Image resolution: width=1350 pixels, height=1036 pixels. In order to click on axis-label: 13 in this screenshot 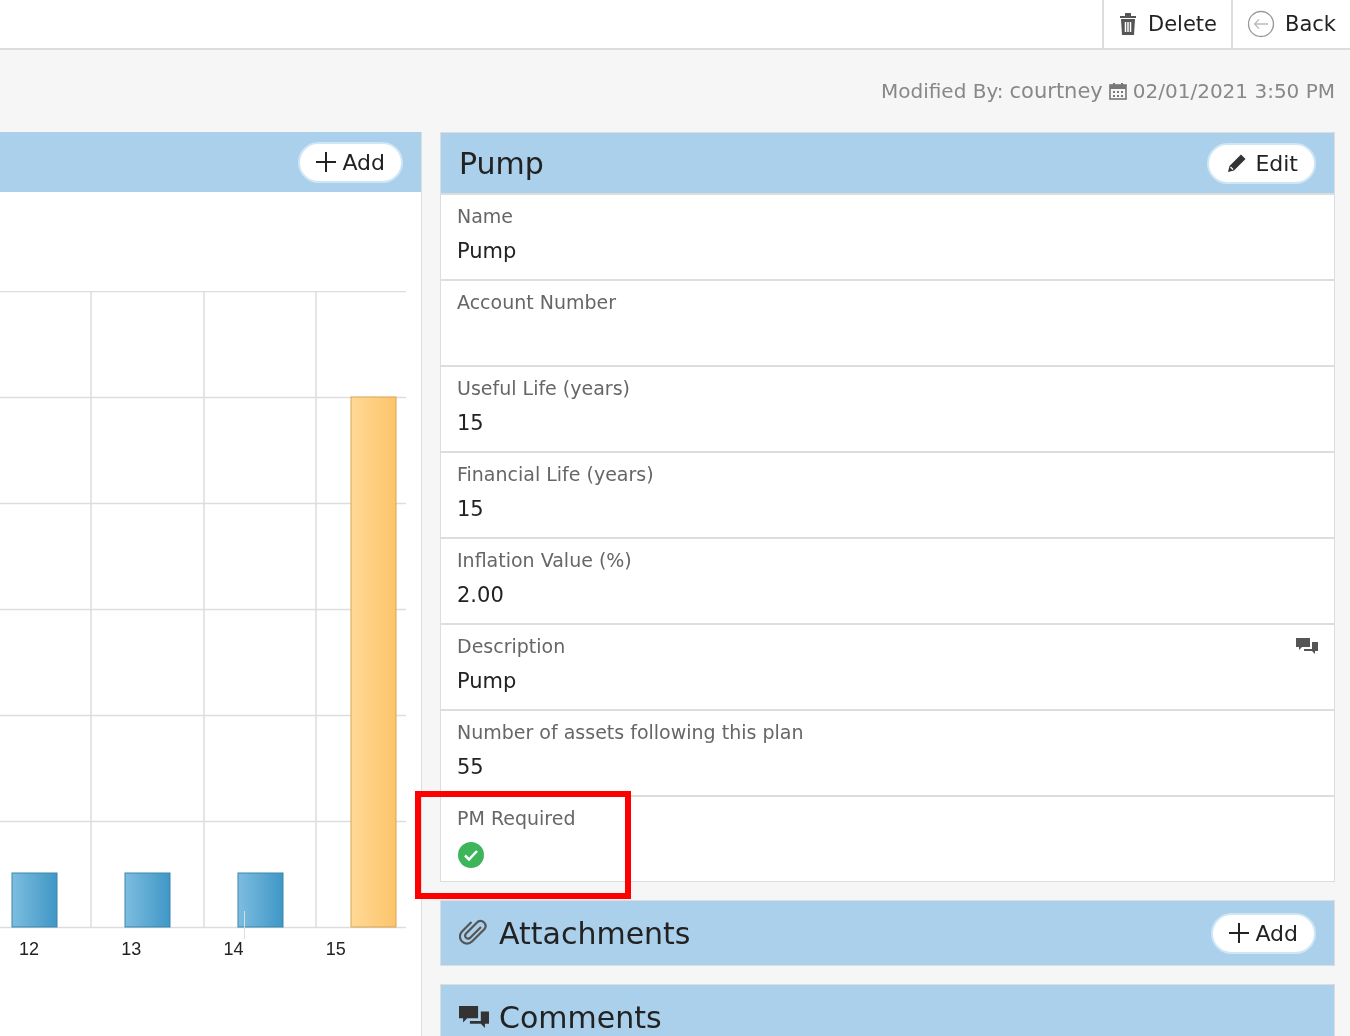, I will do `click(131, 949)`.